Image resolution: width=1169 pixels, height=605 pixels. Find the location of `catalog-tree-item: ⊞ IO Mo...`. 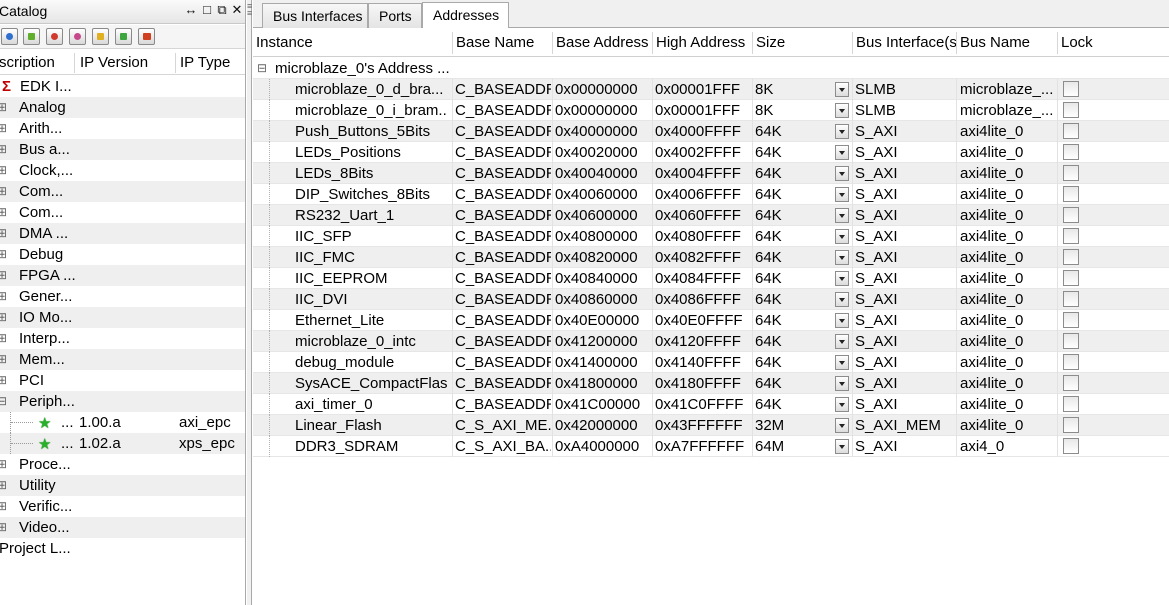

catalog-tree-item: ⊞ IO Mo... is located at coordinates (122, 317).